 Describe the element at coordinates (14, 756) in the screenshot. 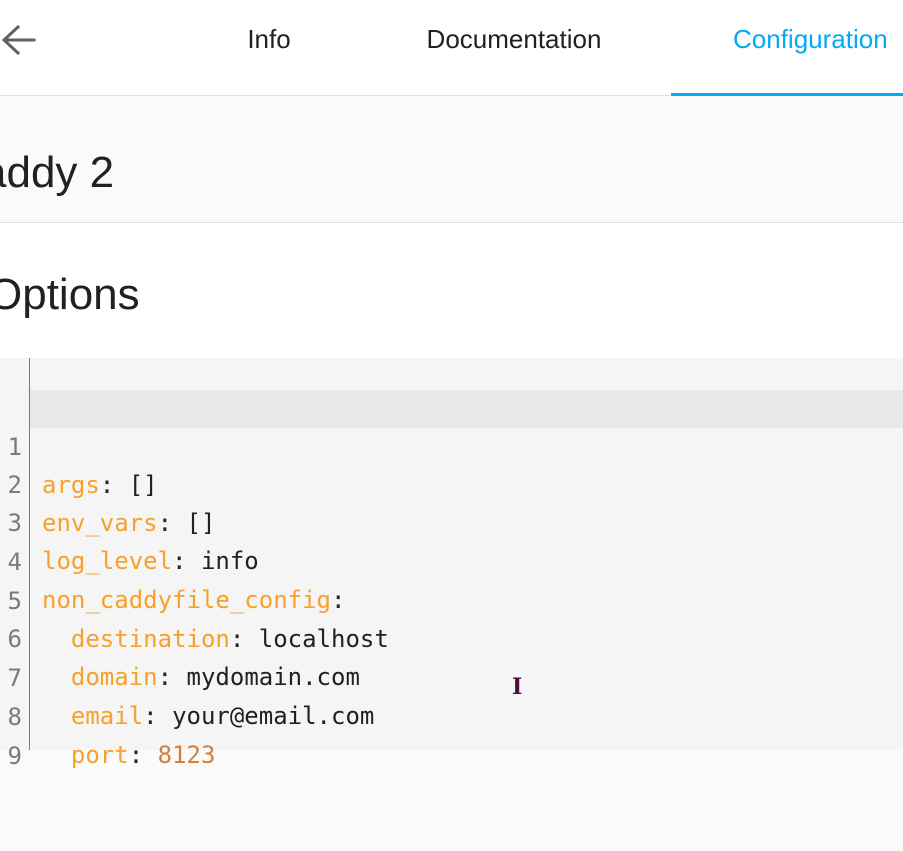

I see `line-number: 9` at that location.